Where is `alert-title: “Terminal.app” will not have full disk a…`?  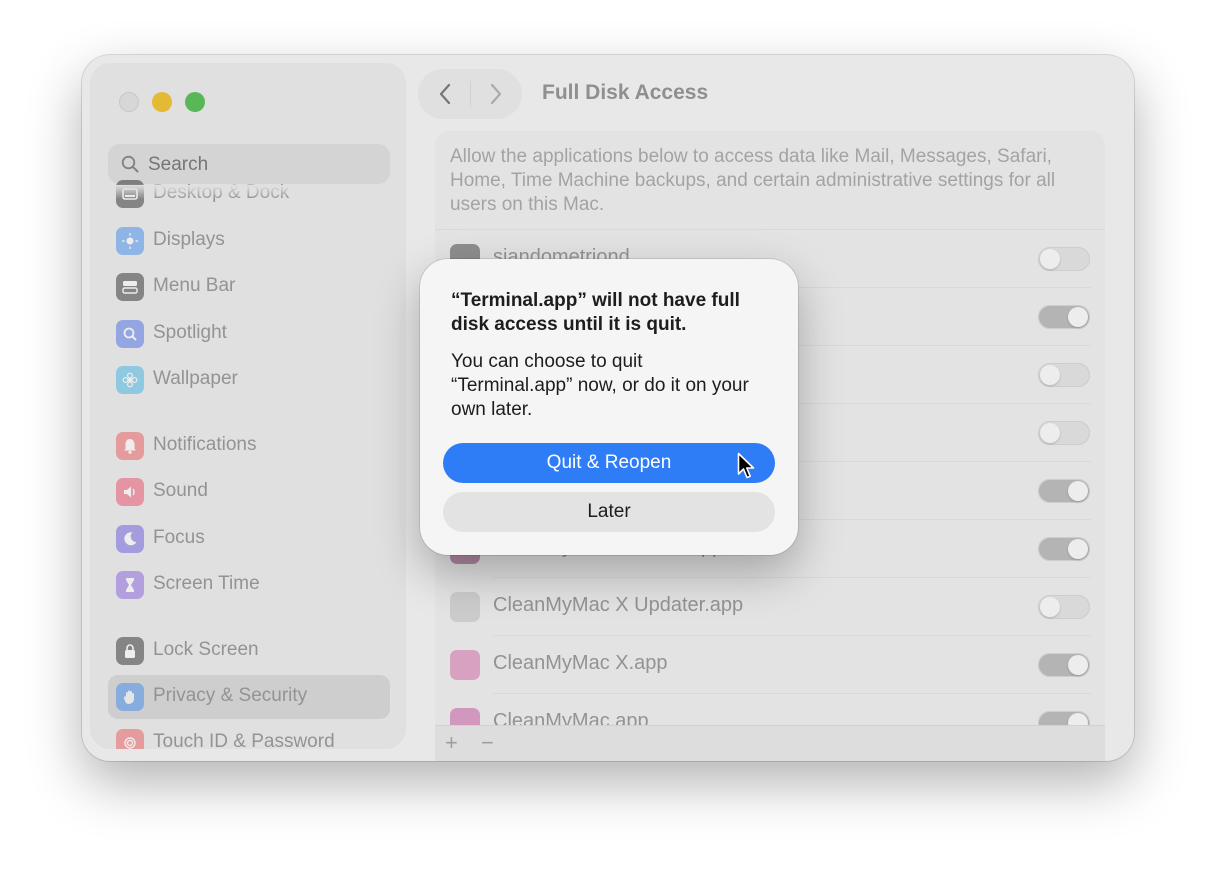 alert-title: “Terminal.app” will not have full disk a… is located at coordinates (595, 312).